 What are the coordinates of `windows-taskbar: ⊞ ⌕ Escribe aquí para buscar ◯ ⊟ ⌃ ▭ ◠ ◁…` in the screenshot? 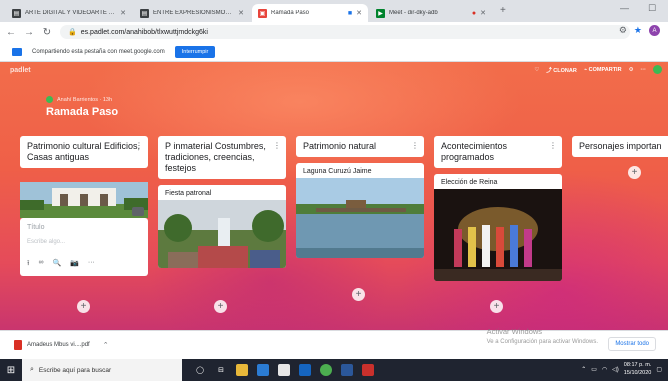 It's located at (334, 370).